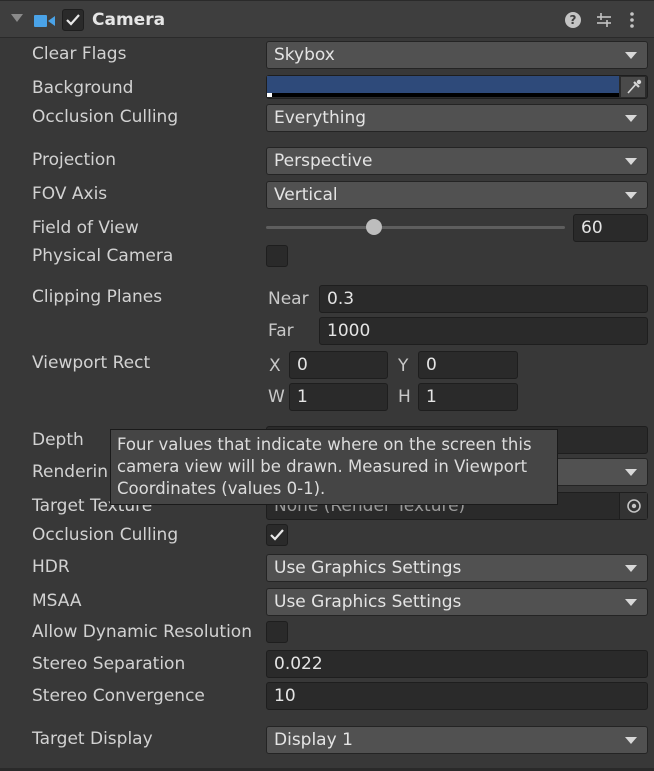 This screenshot has height=771, width=654. Describe the element at coordinates (91, 363) in the screenshot. I see `viewport-rect-label: Viewport Rect` at that location.